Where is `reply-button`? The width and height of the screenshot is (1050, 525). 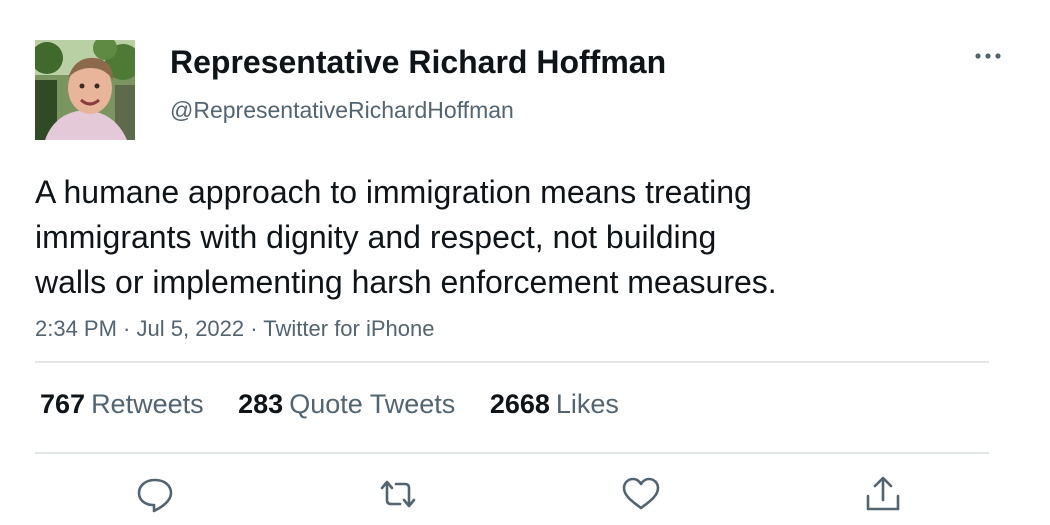 reply-button is located at coordinates (155, 494).